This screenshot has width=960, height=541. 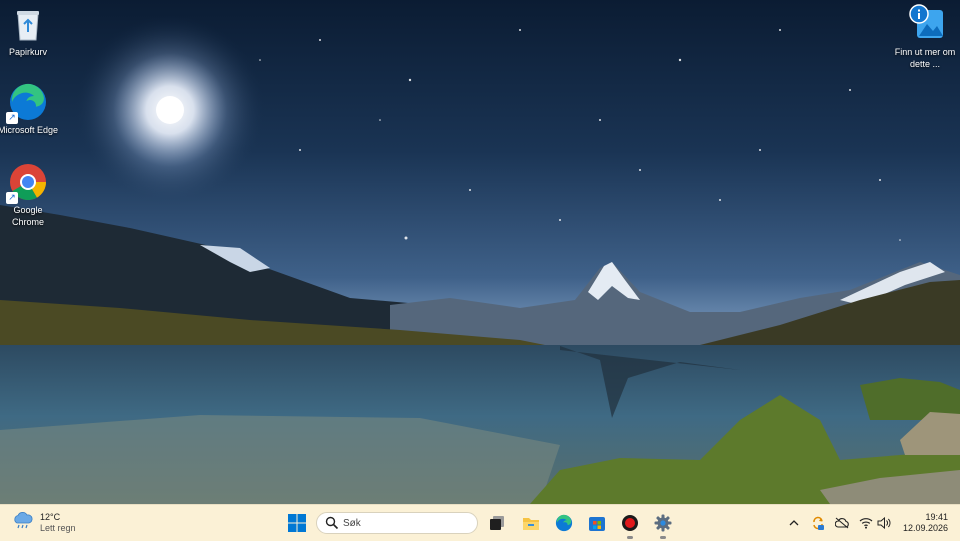 What do you see at coordinates (58, 528) in the screenshot?
I see `weather-condition: Lett regn` at bounding box center [58, 528].